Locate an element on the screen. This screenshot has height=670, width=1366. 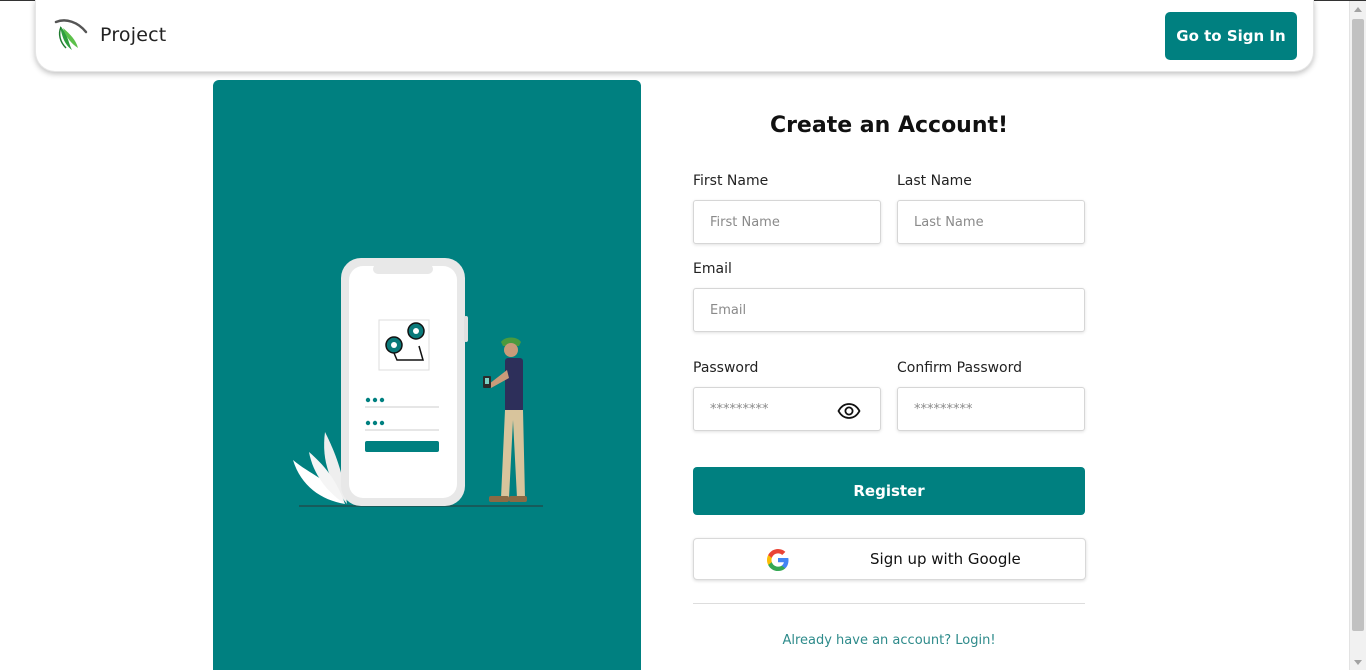
brand-name: Project is located at coordinates (133, 35).